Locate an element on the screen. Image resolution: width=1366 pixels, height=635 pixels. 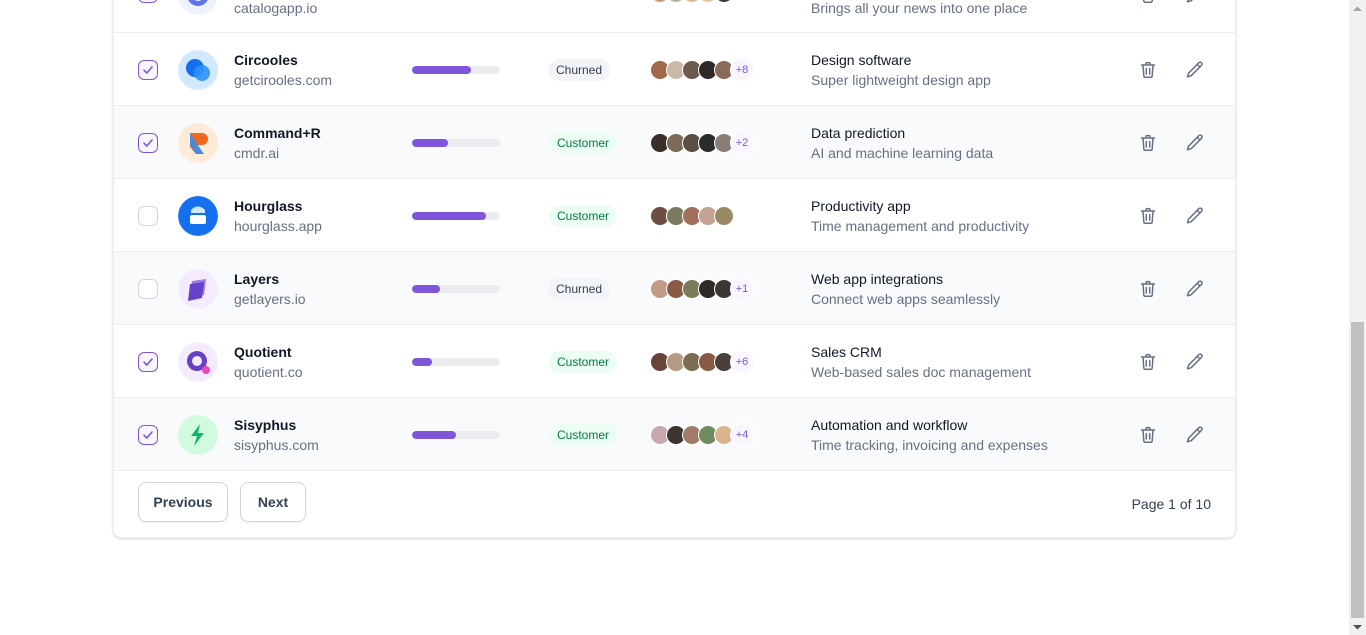
company-domain: sisyphus.com is located at coordinates (276, 445).